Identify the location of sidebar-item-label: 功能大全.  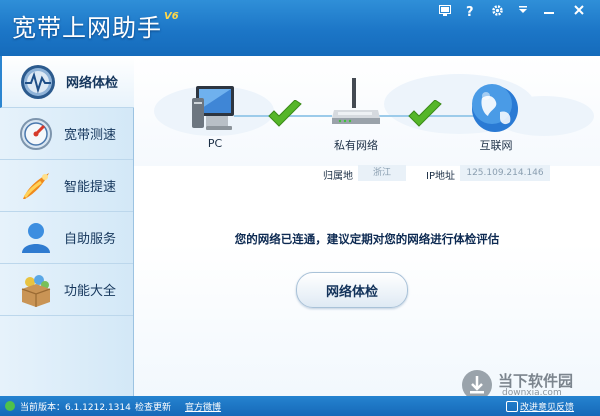
(90, 291).